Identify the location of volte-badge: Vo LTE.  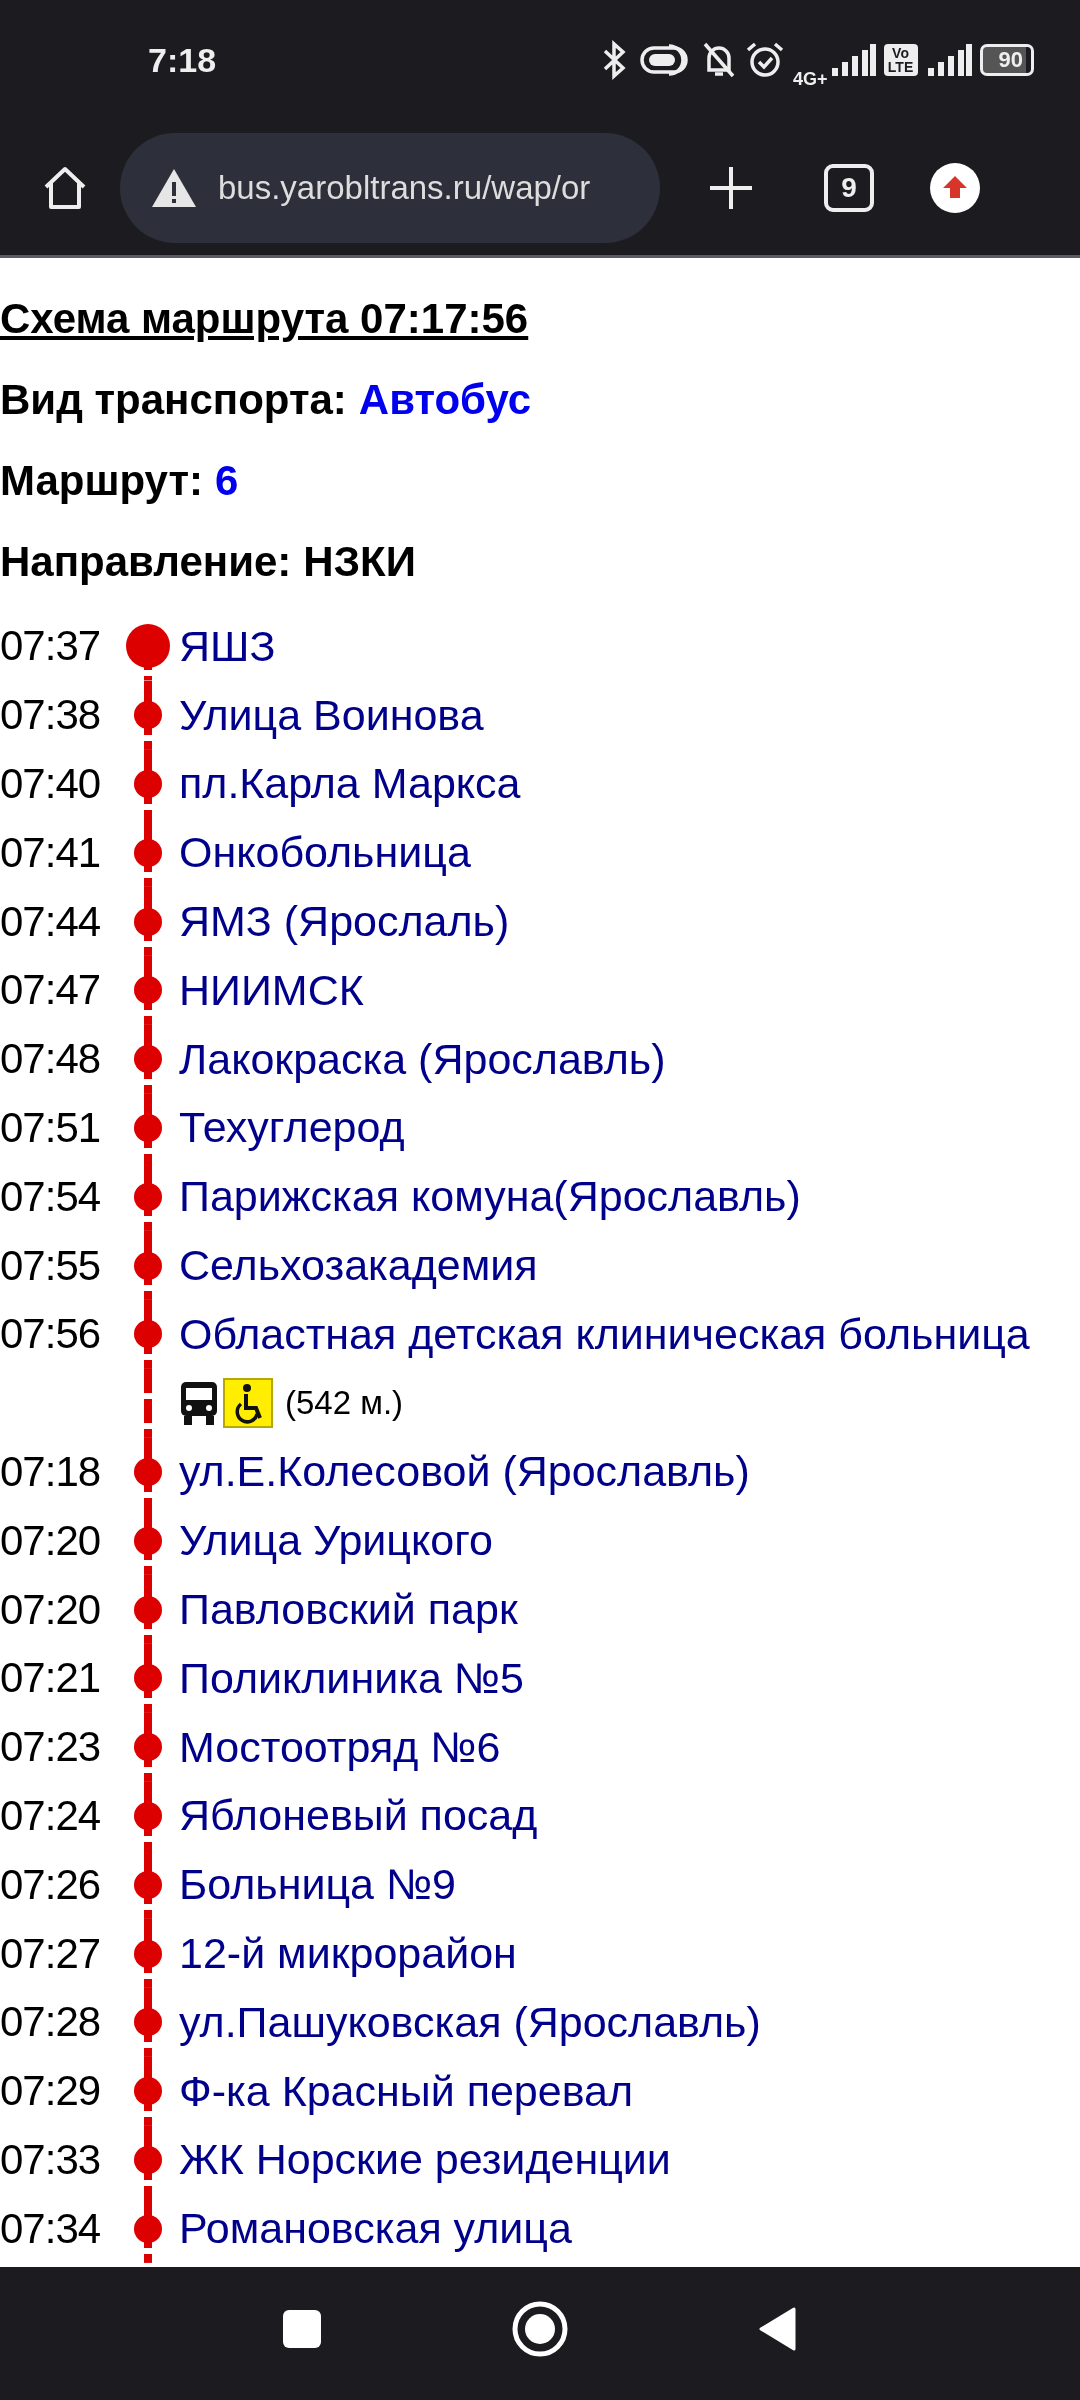
(900, 60).